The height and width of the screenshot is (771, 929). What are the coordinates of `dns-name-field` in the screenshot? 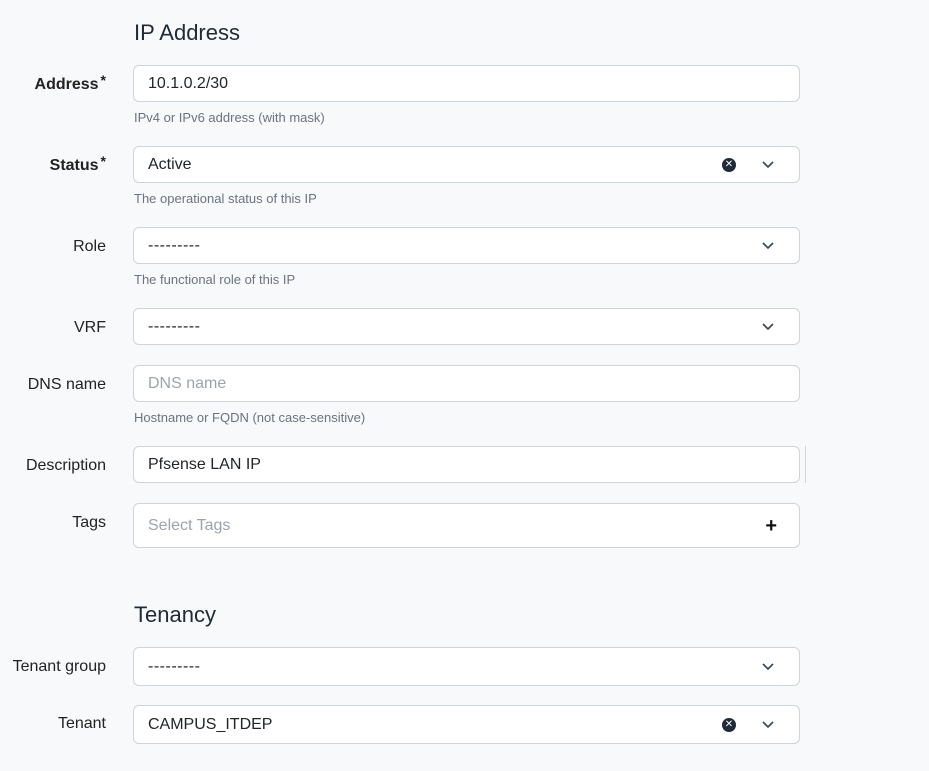 It's located at (466, 383).